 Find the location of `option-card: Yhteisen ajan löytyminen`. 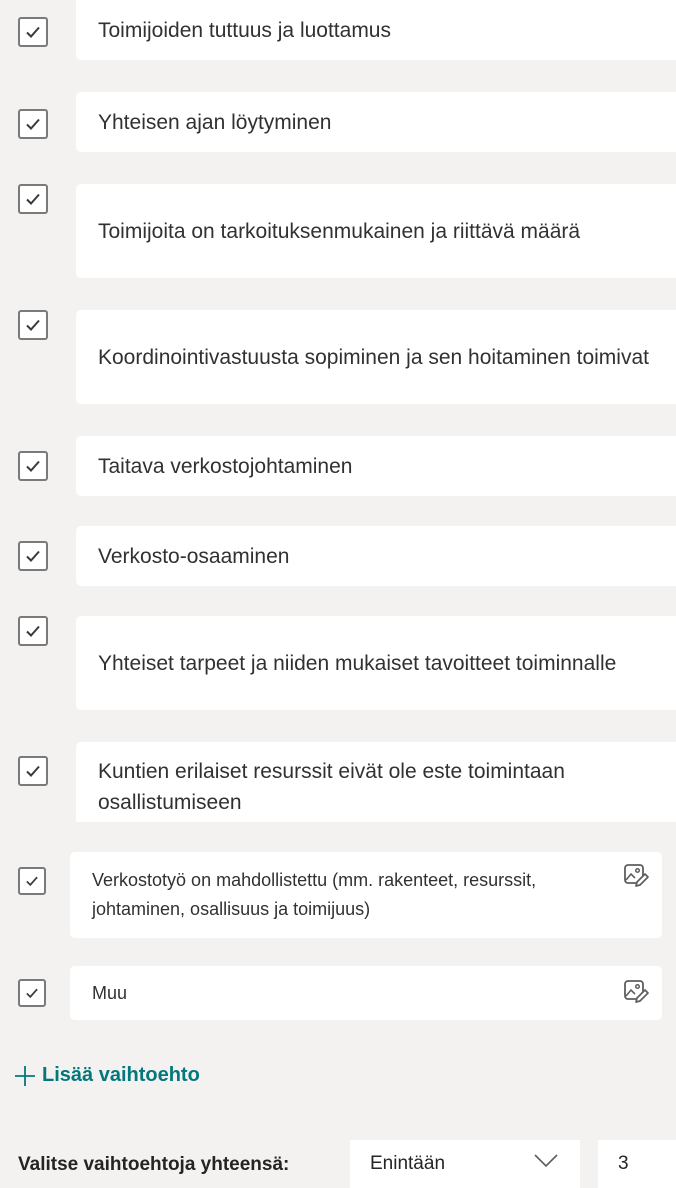

option-card: Yhteisen ajan löytyminen is located at coordinates (376, 122).